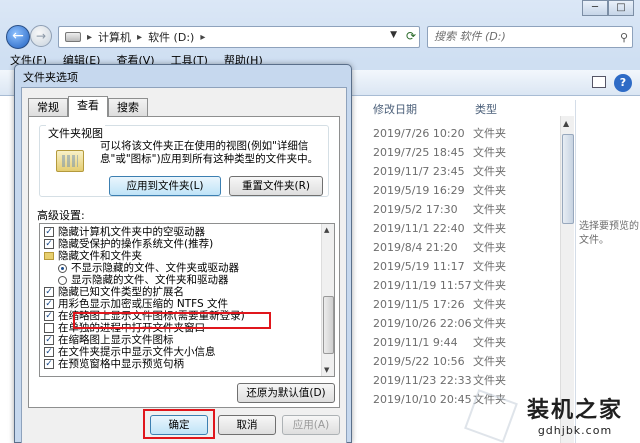 Image resolution: width=640 pixels, height=443 pixels. I want to click on table-row: 2019/11/23 22:33 文件夹, so click(453, 380).